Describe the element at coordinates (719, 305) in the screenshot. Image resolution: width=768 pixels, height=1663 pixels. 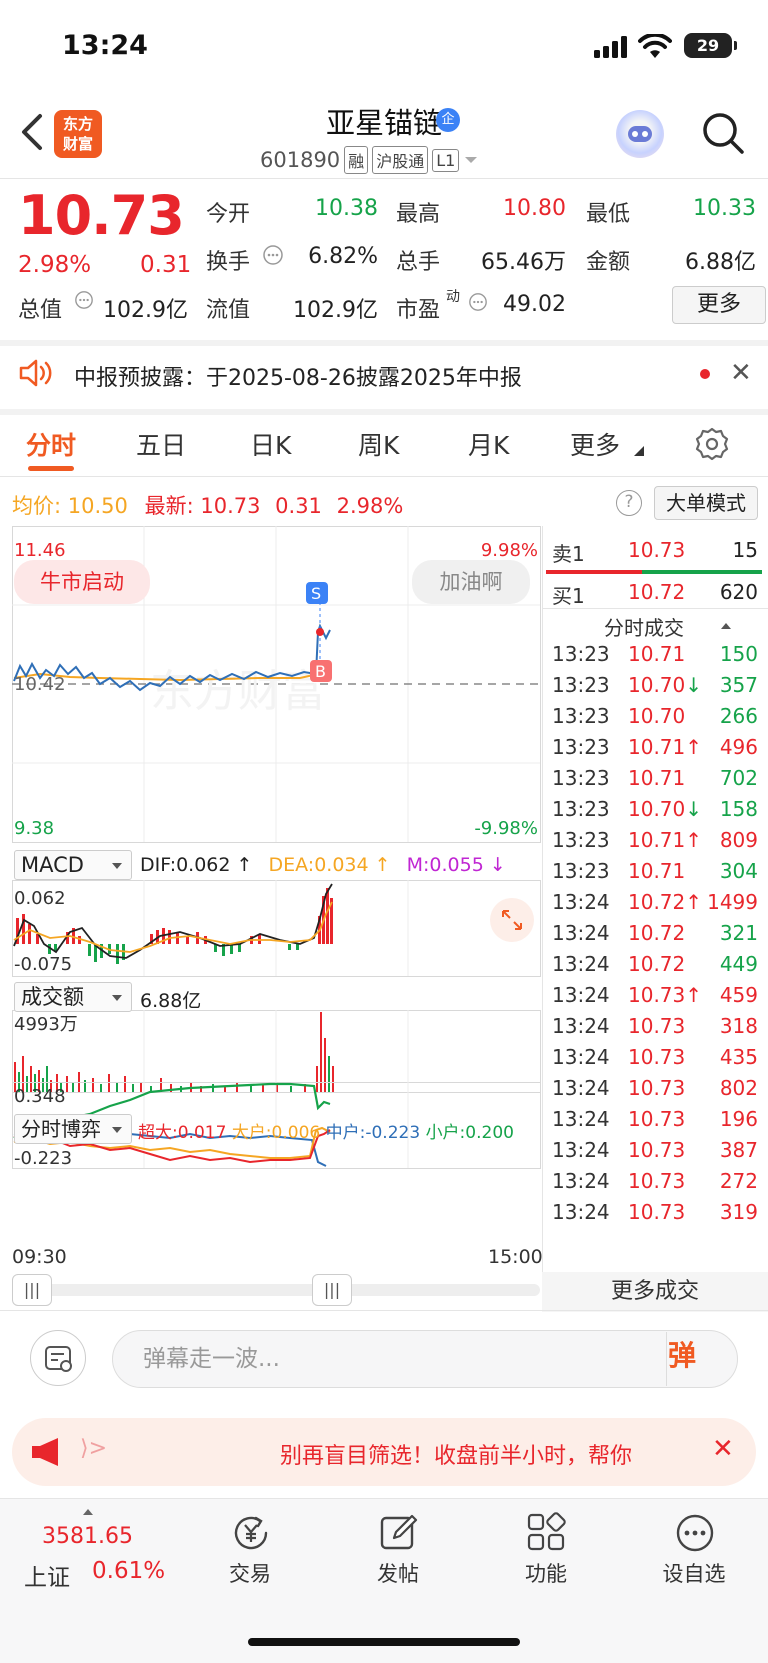
I see `more-quote-button: 更多` at that location.